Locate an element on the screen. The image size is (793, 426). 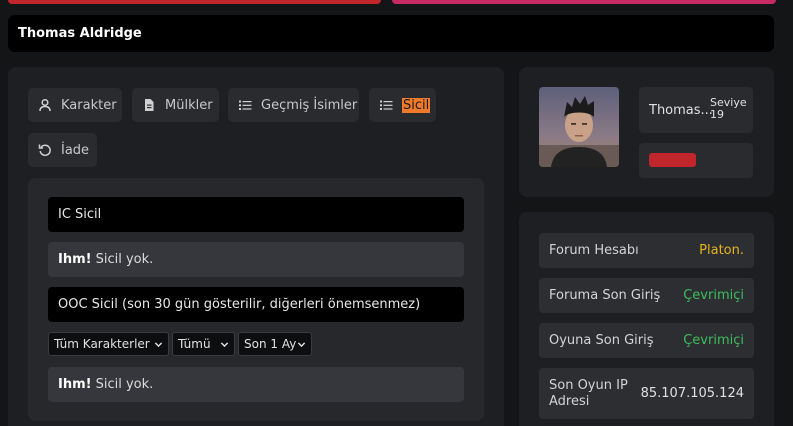
ic-record-empty: Ihm! Sicil yok. is located at coordinates (256, 259).